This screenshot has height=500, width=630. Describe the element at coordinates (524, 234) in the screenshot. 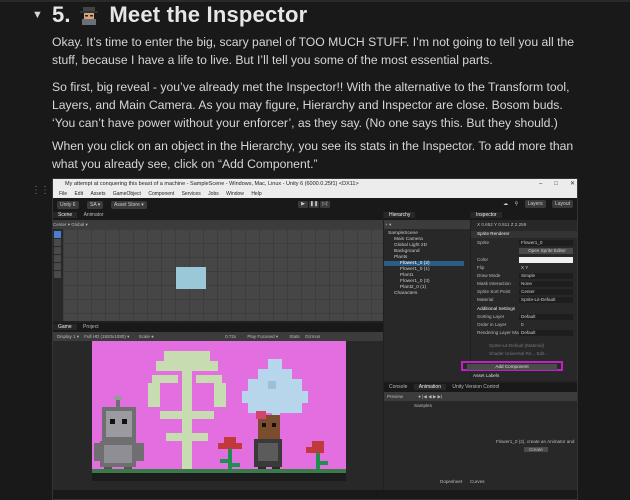

I see `sprite-renderer-header: Sprite Renderer` at that location.